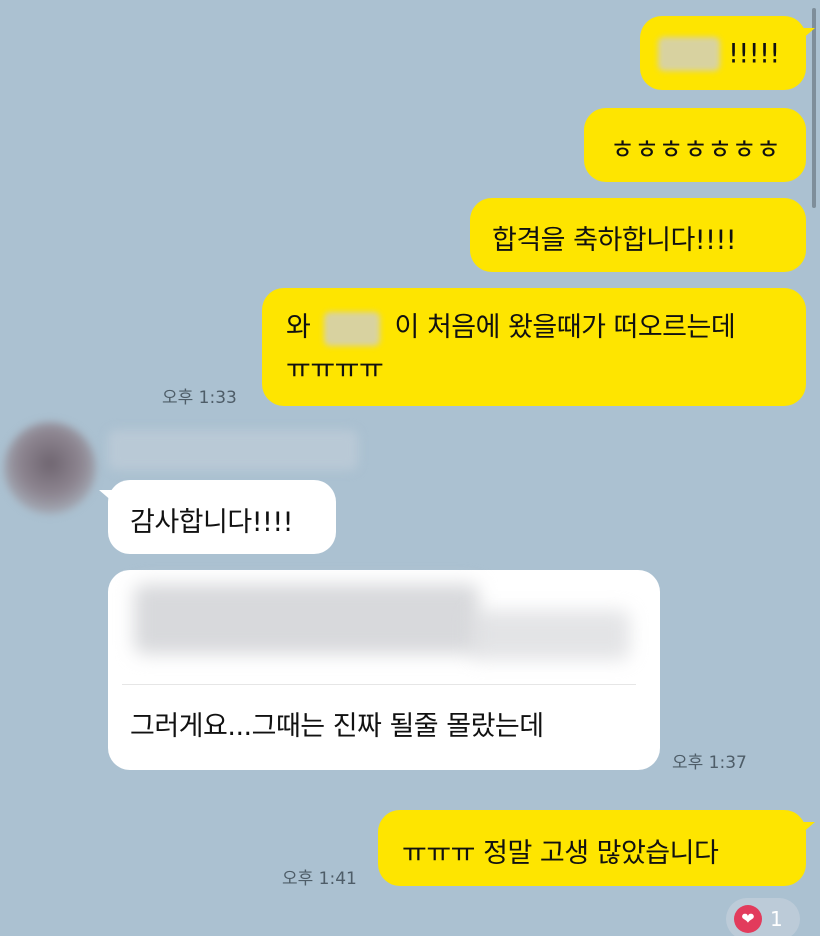  I want to click on my-message-bubble: !!!!!, so click(727, 53).